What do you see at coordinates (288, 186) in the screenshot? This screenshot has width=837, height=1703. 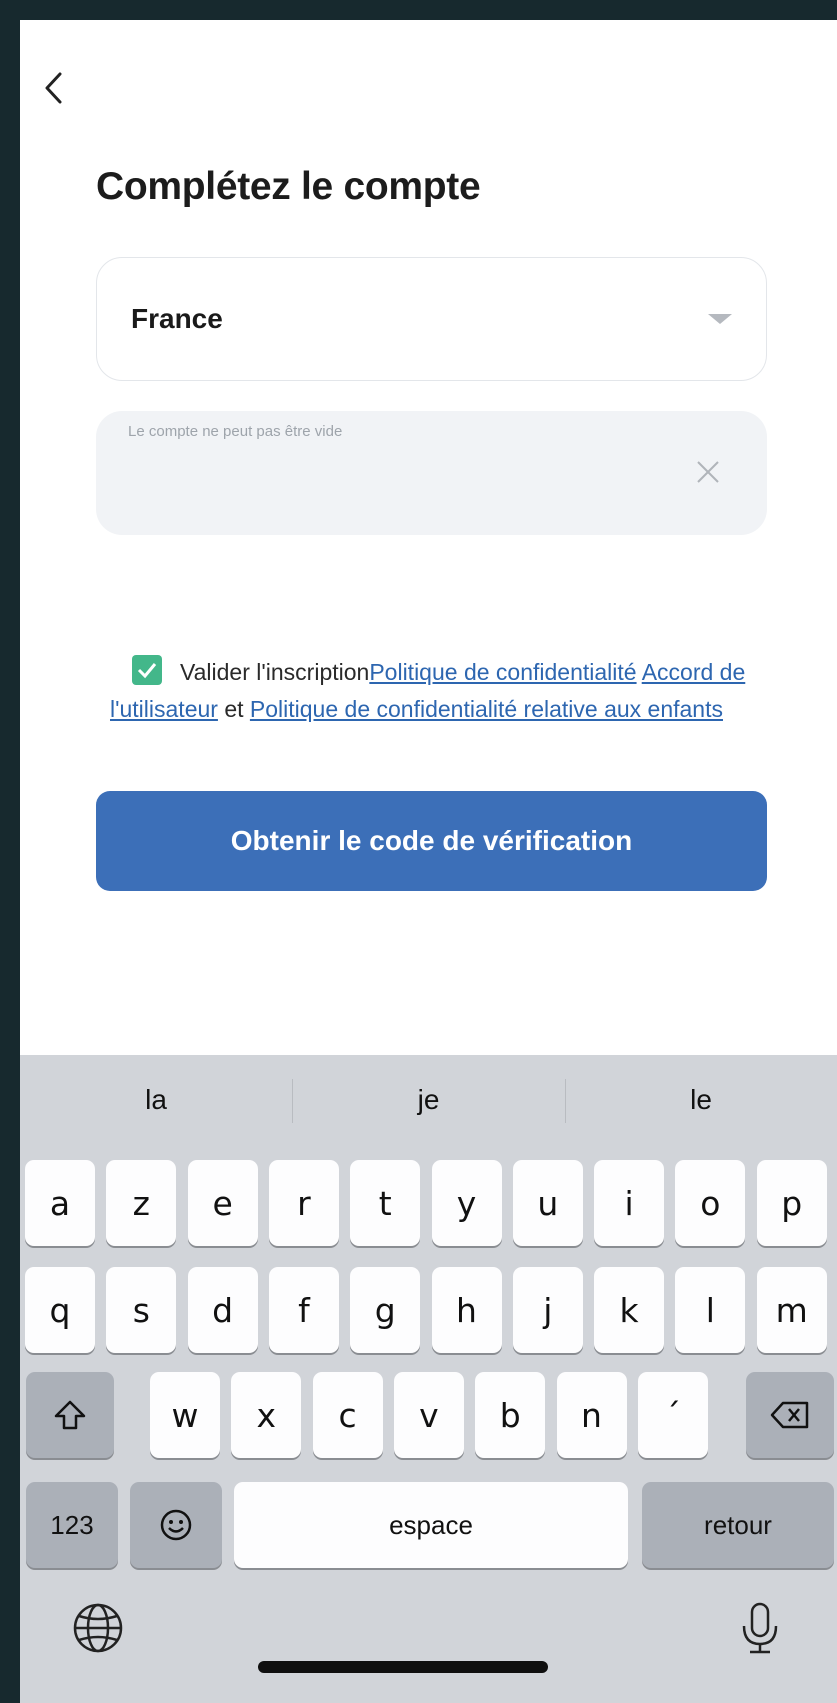 I see `page-title: Complétez le compte` at bounding box center [288, 186].